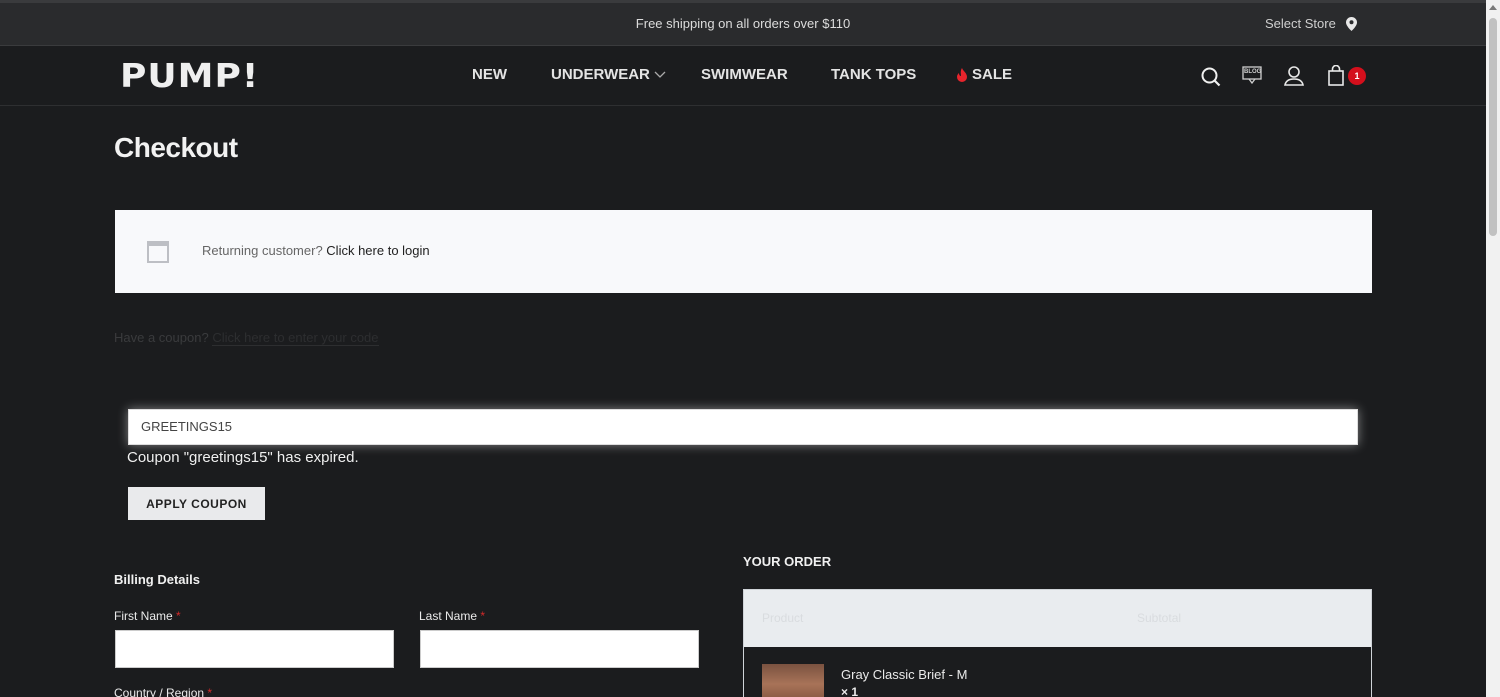 The height and width of the screenshot is (697, 1500). I want to click on product-name: Gray Classic Brief - M, so click(904, 674).